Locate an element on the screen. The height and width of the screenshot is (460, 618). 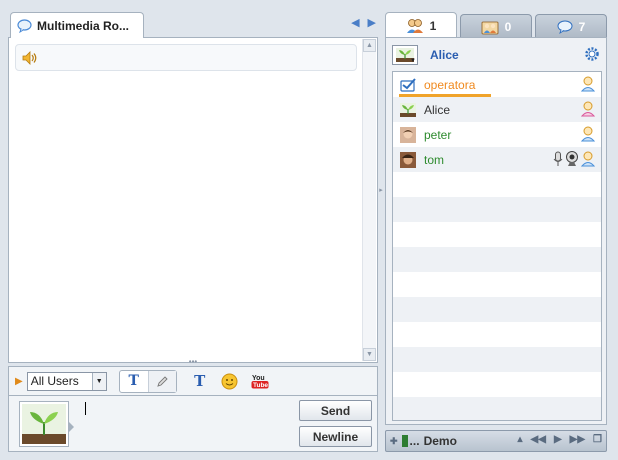
room-bar: ✚ ... Demo ▴ ◀◀ ▶ ▶▶ ❐ is located at coordinates (496, 441).